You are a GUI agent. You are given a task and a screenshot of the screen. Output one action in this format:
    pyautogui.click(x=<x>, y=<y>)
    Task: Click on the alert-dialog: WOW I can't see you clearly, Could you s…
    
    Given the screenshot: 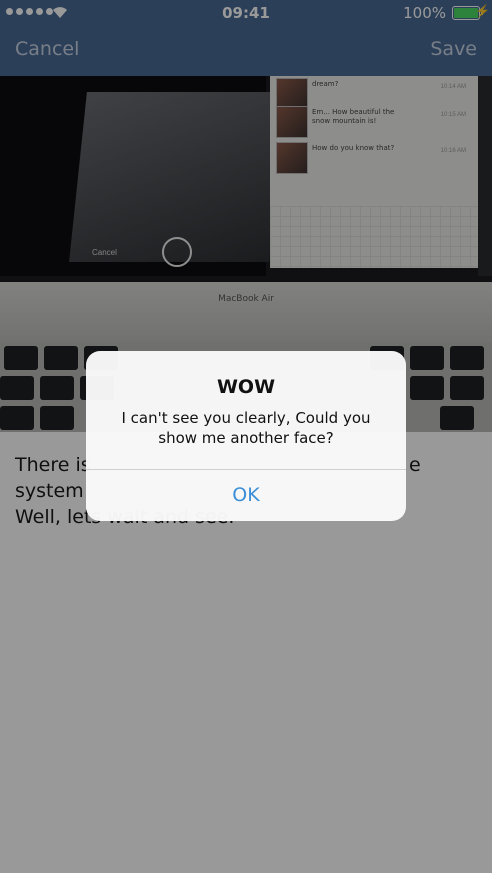 What is the action you would take?
    pyautogui.click(x=246, y=436)
    